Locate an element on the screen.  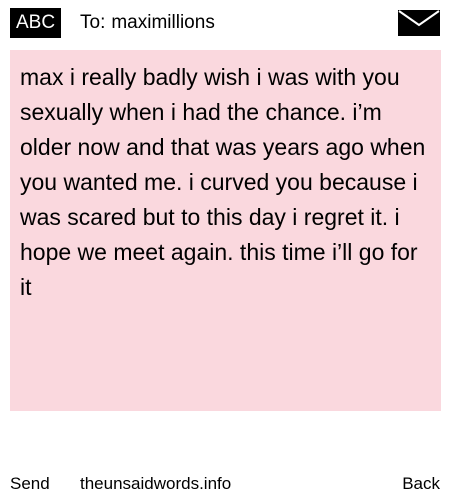
softkey-bar: Send theunsaidwords.info Back is located at coordinates (225, 484).